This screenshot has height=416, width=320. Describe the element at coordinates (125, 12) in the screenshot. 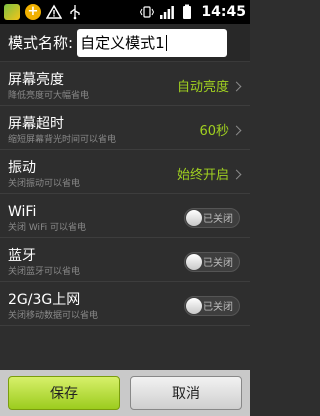

I see `status-bar: + 14:45` at that location.